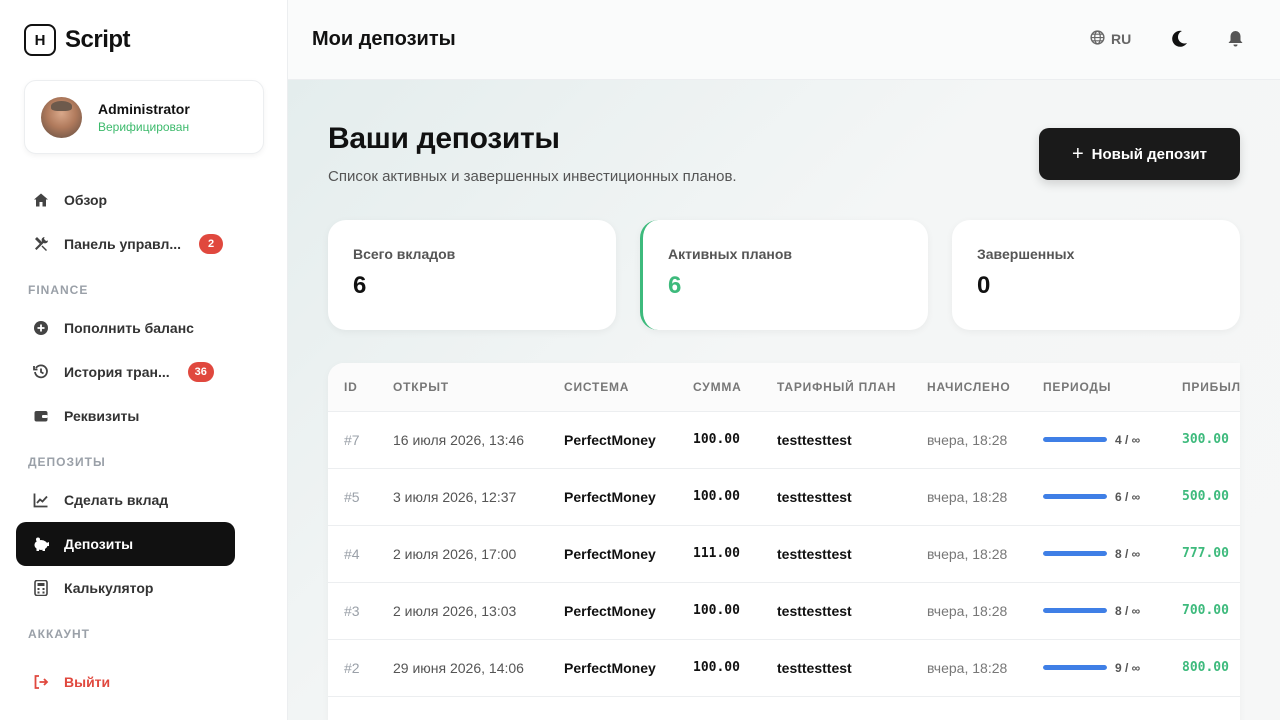  I want to click on sidebar-item-panel: Панель управл... 2, so click(125, 244).